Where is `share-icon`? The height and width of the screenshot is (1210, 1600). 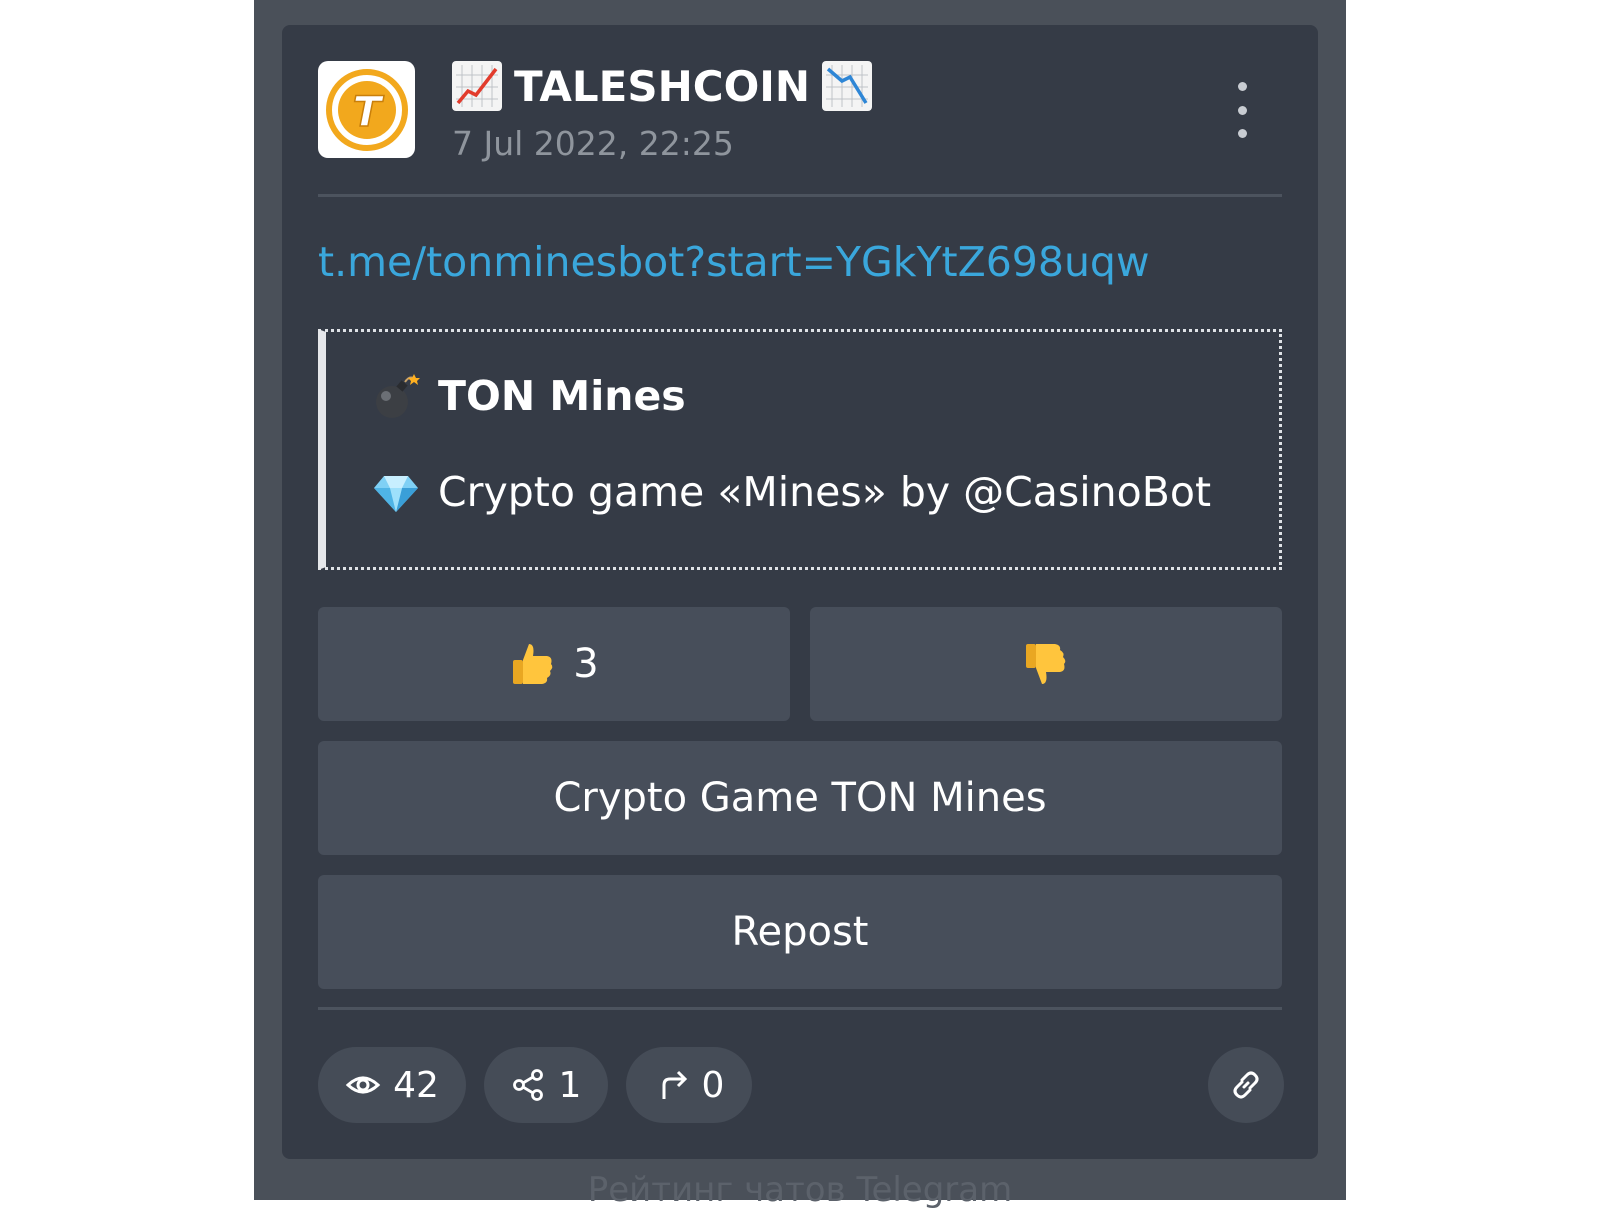 share-icon is located at coordinates (527, 1085).